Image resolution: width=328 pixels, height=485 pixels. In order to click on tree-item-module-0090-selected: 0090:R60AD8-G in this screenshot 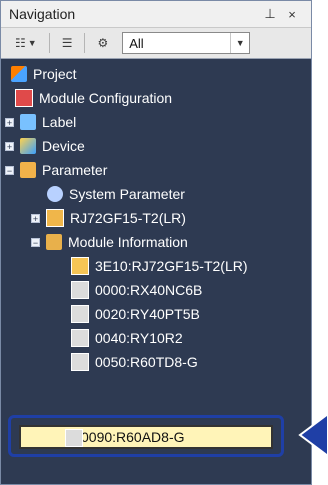, I will do `click(146, 437)`.